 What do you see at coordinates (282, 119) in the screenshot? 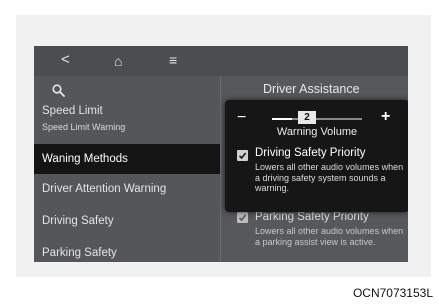
I see `volume-slider-fill` at bounding box center [282, 119].